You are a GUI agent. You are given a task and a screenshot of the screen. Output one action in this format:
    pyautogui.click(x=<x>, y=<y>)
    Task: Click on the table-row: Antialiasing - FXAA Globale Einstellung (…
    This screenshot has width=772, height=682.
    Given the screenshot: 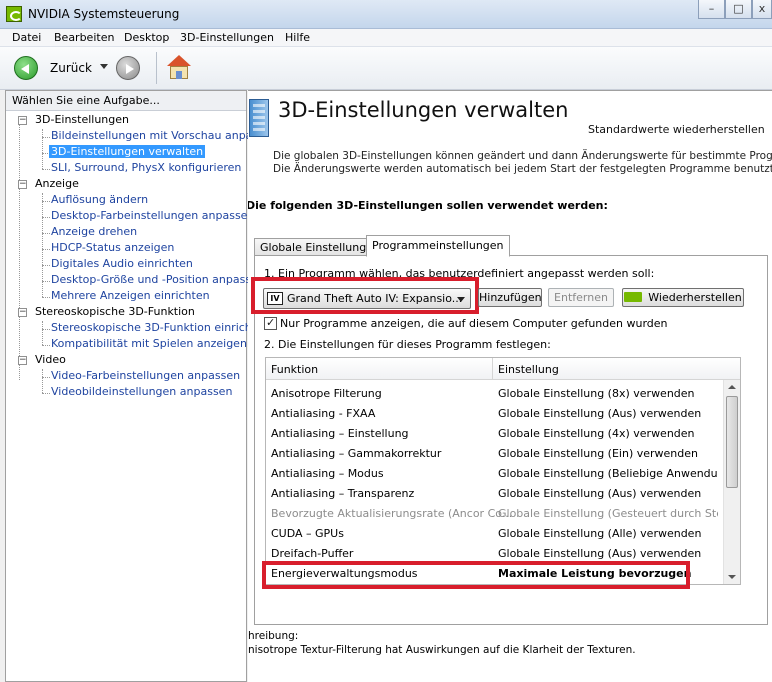 What is the action you would take?
    pyautogui.click(x=494, y=414)
    